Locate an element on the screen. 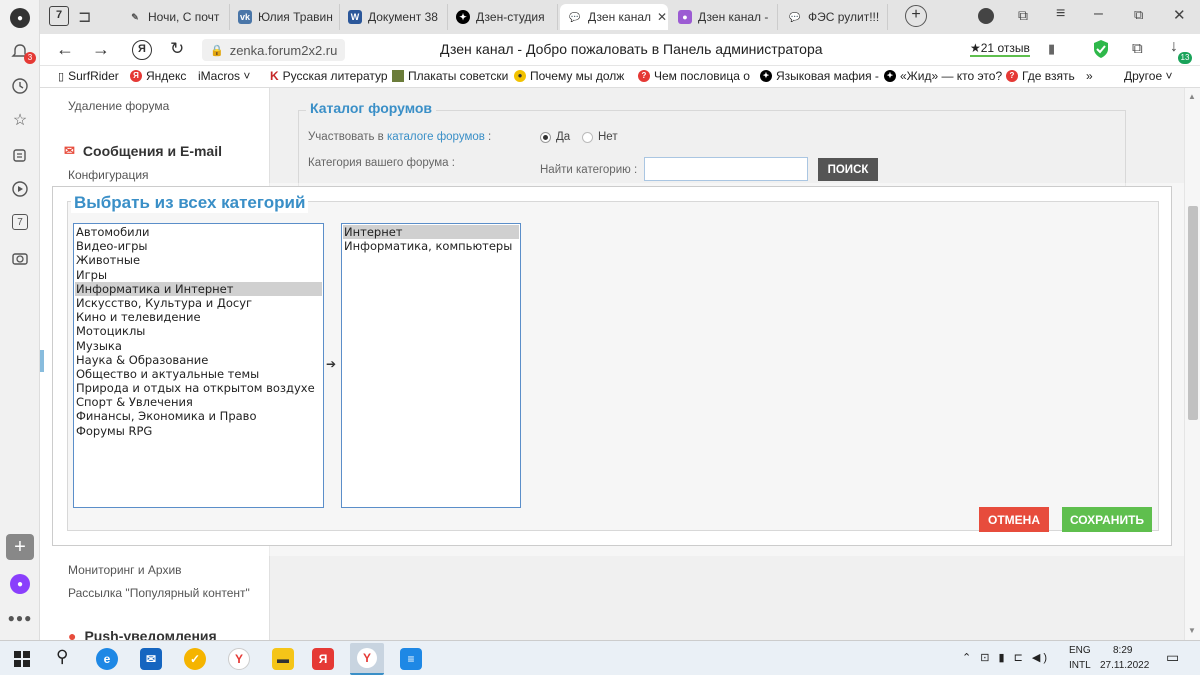 The height and width of the screenshot is (675, 1200). sidebar-link-monitoring: Мониторинг и Архив is located at coordinates (125, 570).